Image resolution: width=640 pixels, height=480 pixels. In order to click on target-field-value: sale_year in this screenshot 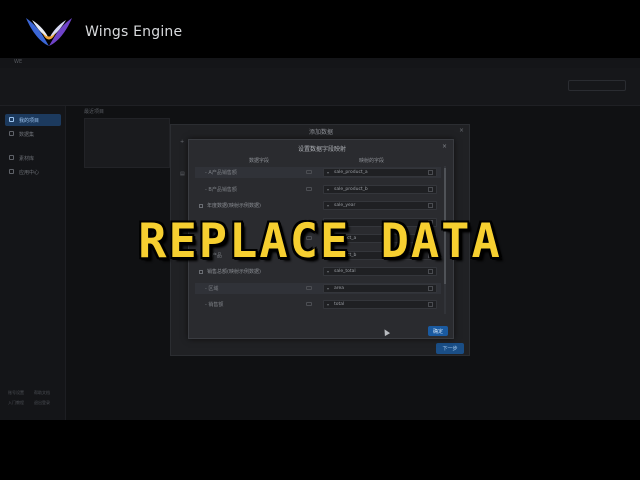, I will do `click(345, 205)`.